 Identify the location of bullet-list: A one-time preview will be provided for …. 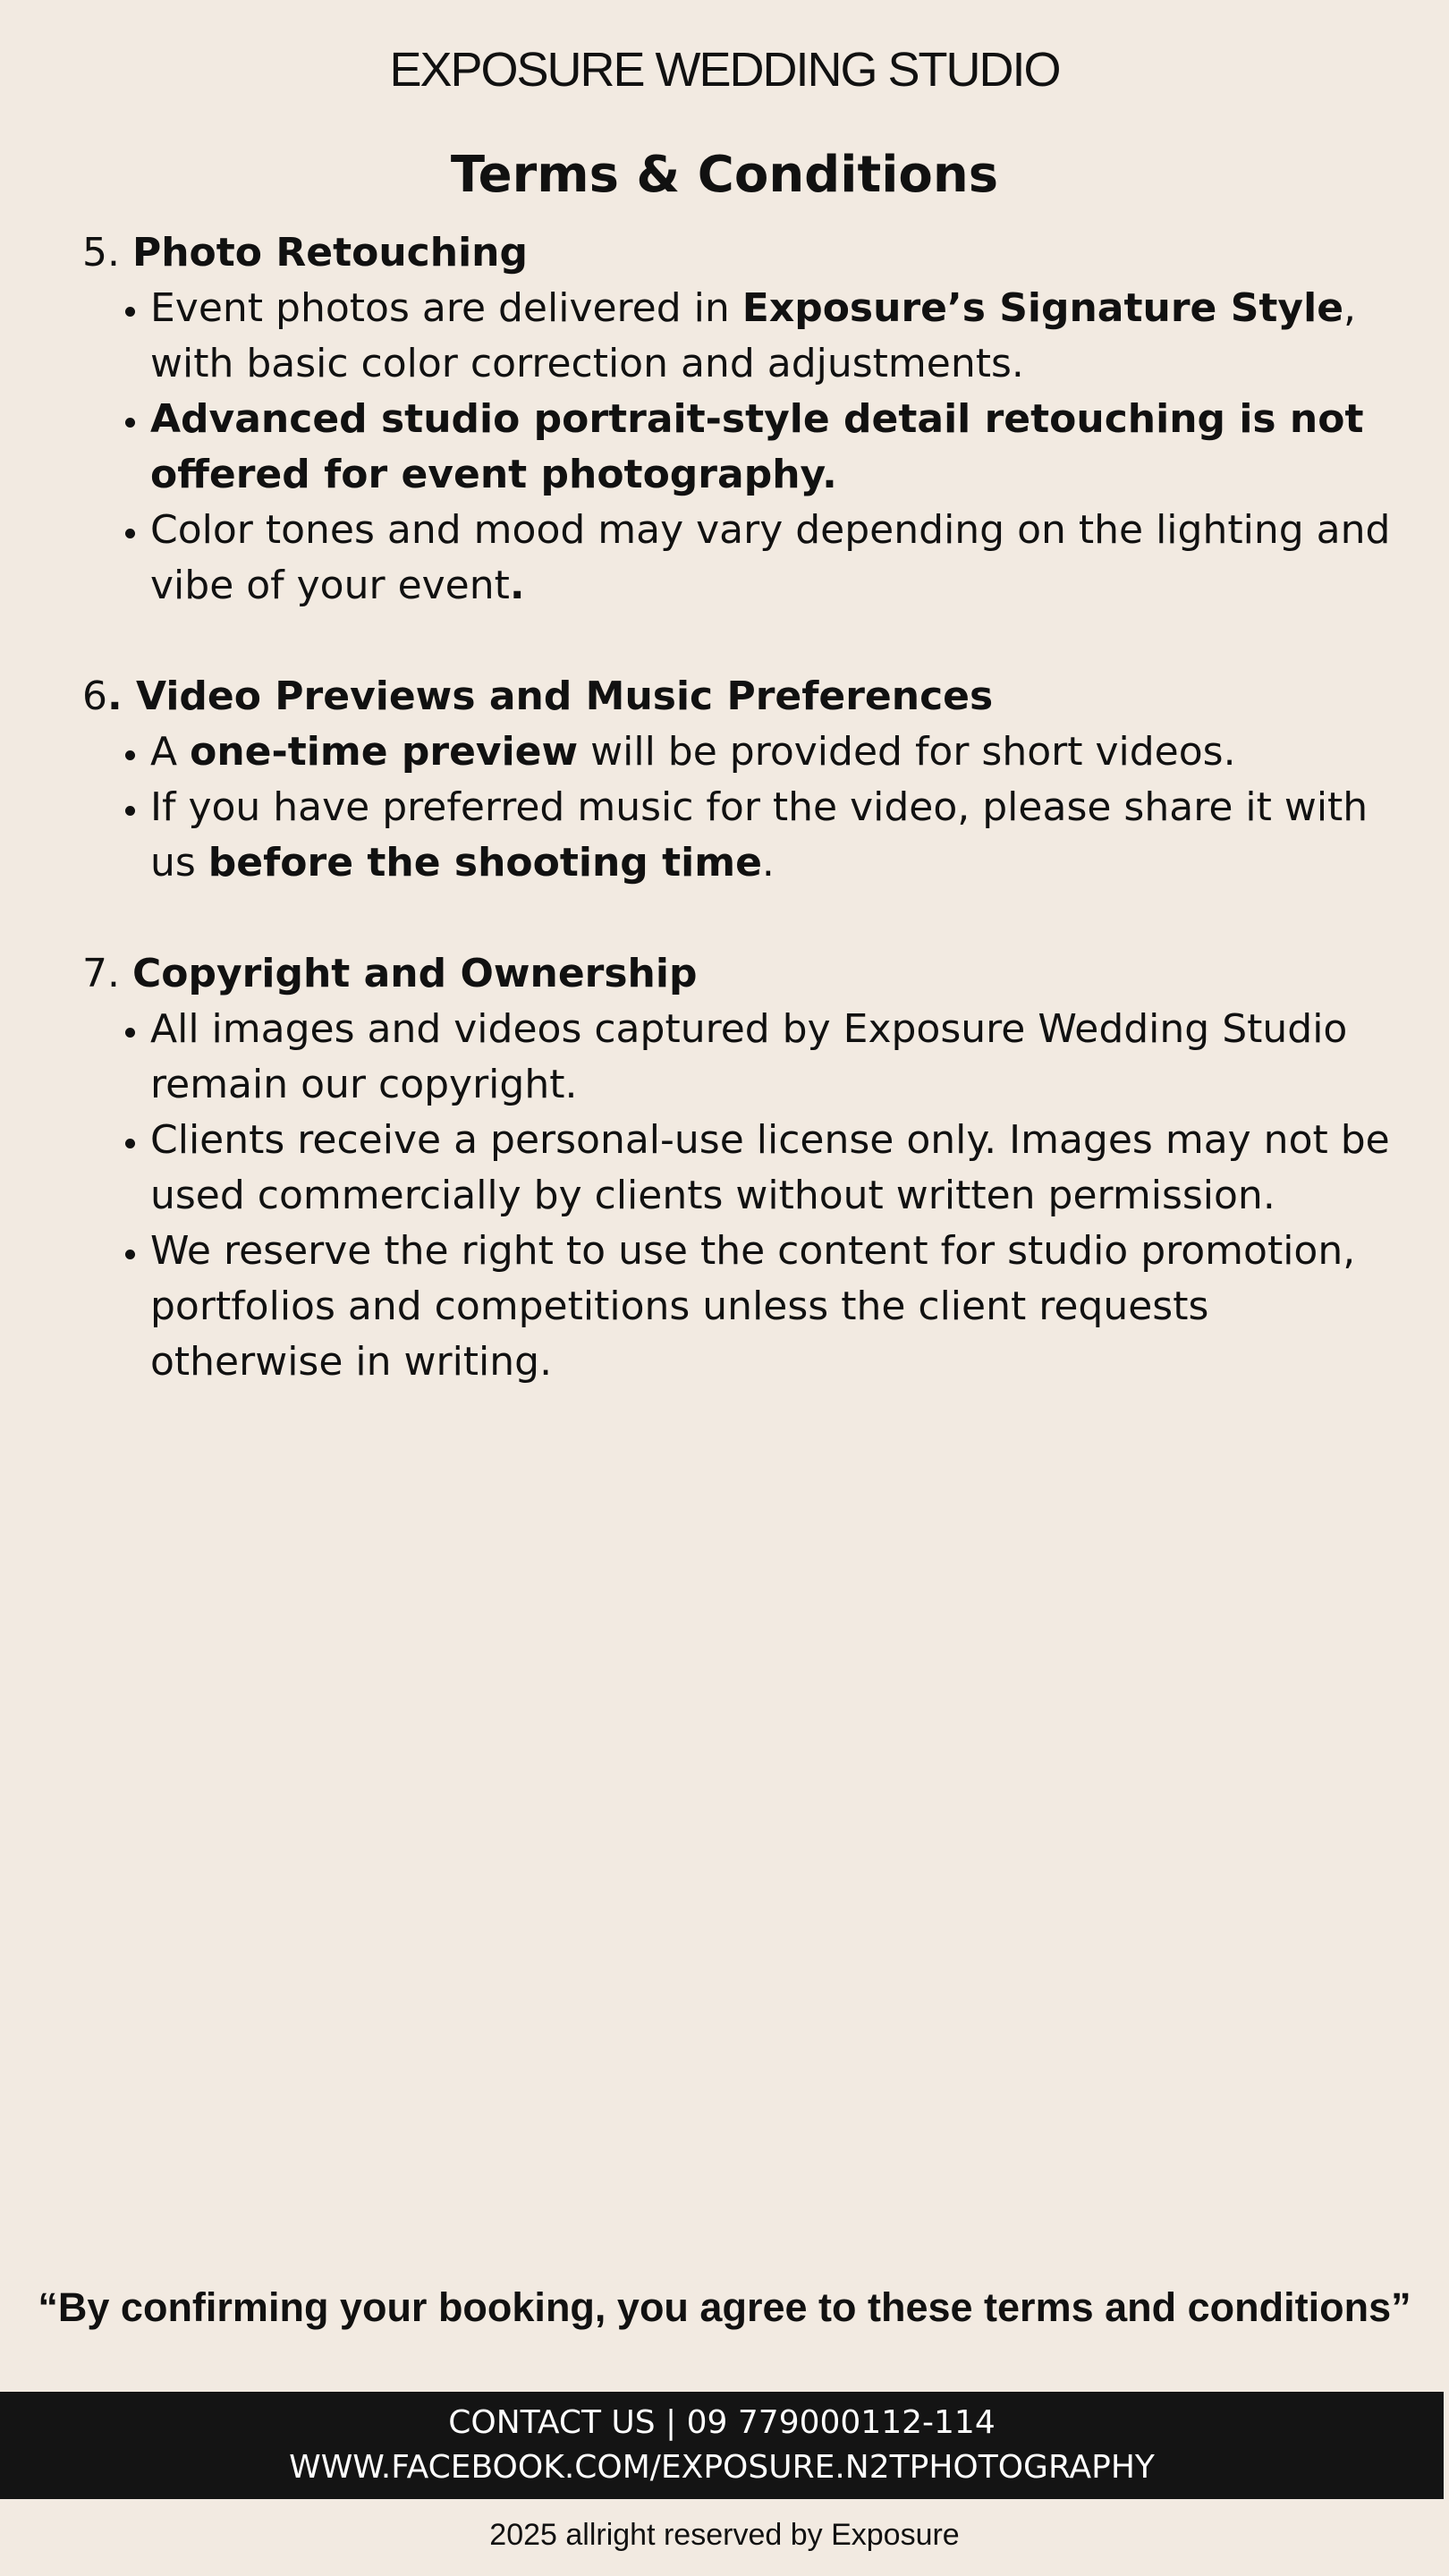
(739, 807).